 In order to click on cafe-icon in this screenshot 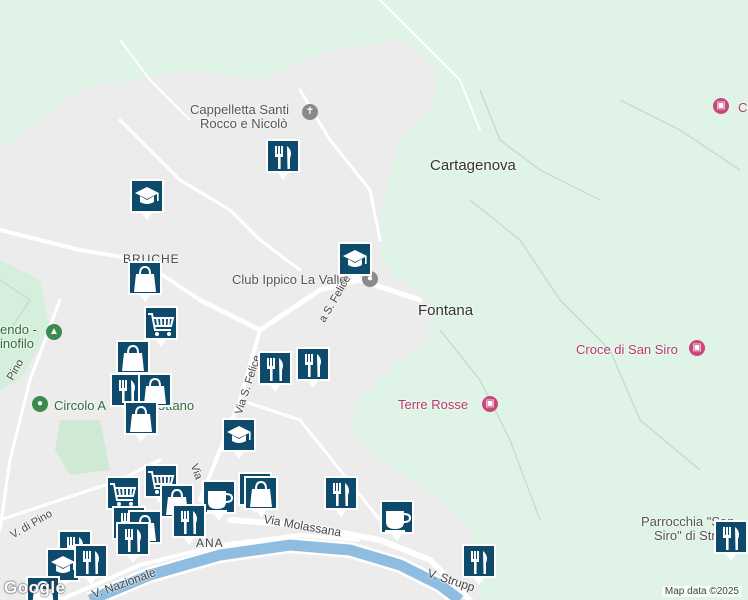, I will do `click(397, 520)`.